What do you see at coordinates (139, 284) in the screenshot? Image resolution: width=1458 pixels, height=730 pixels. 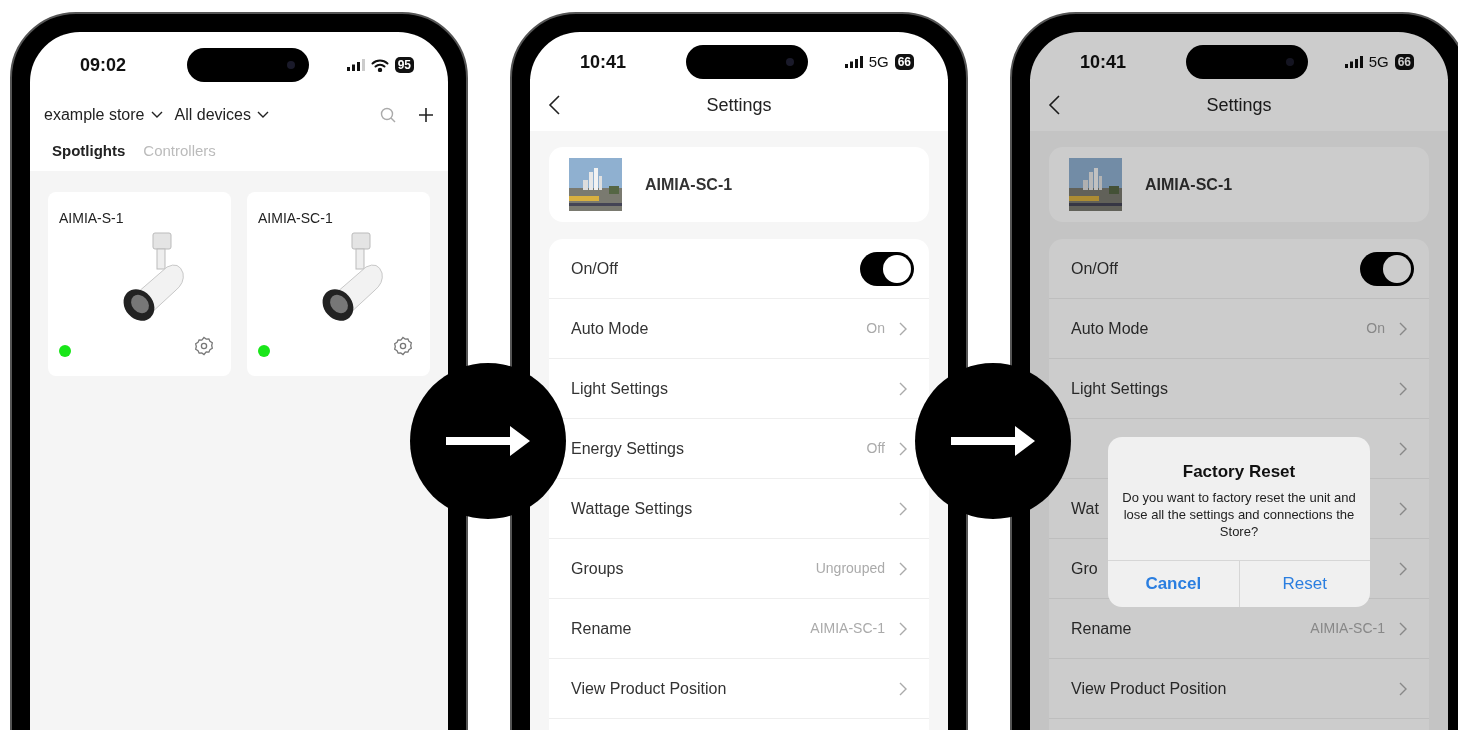 I see `device-card: AIMIA-S-1` at bounding box center [139, 284].